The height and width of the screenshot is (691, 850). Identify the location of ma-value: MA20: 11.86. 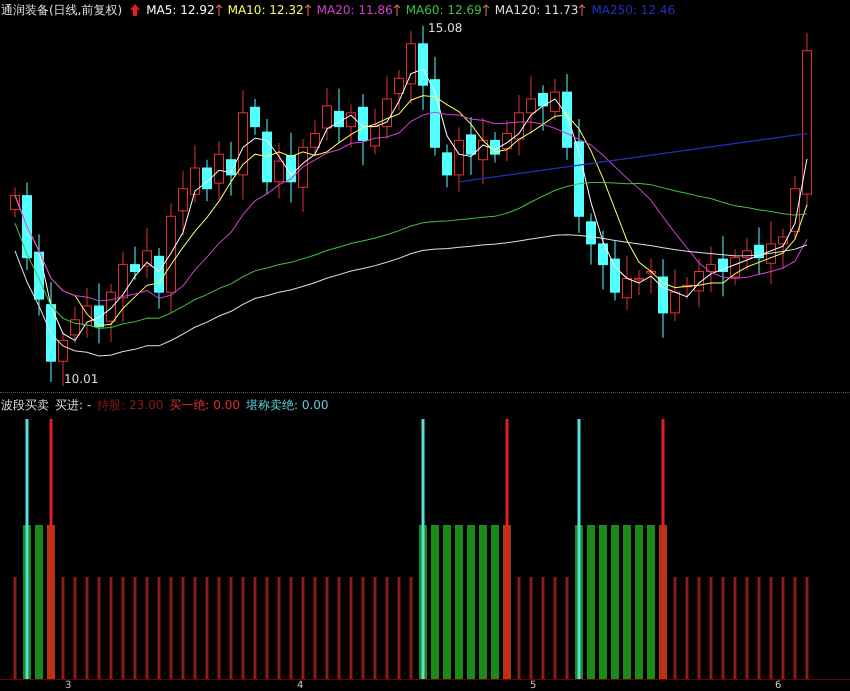
(354, 10).